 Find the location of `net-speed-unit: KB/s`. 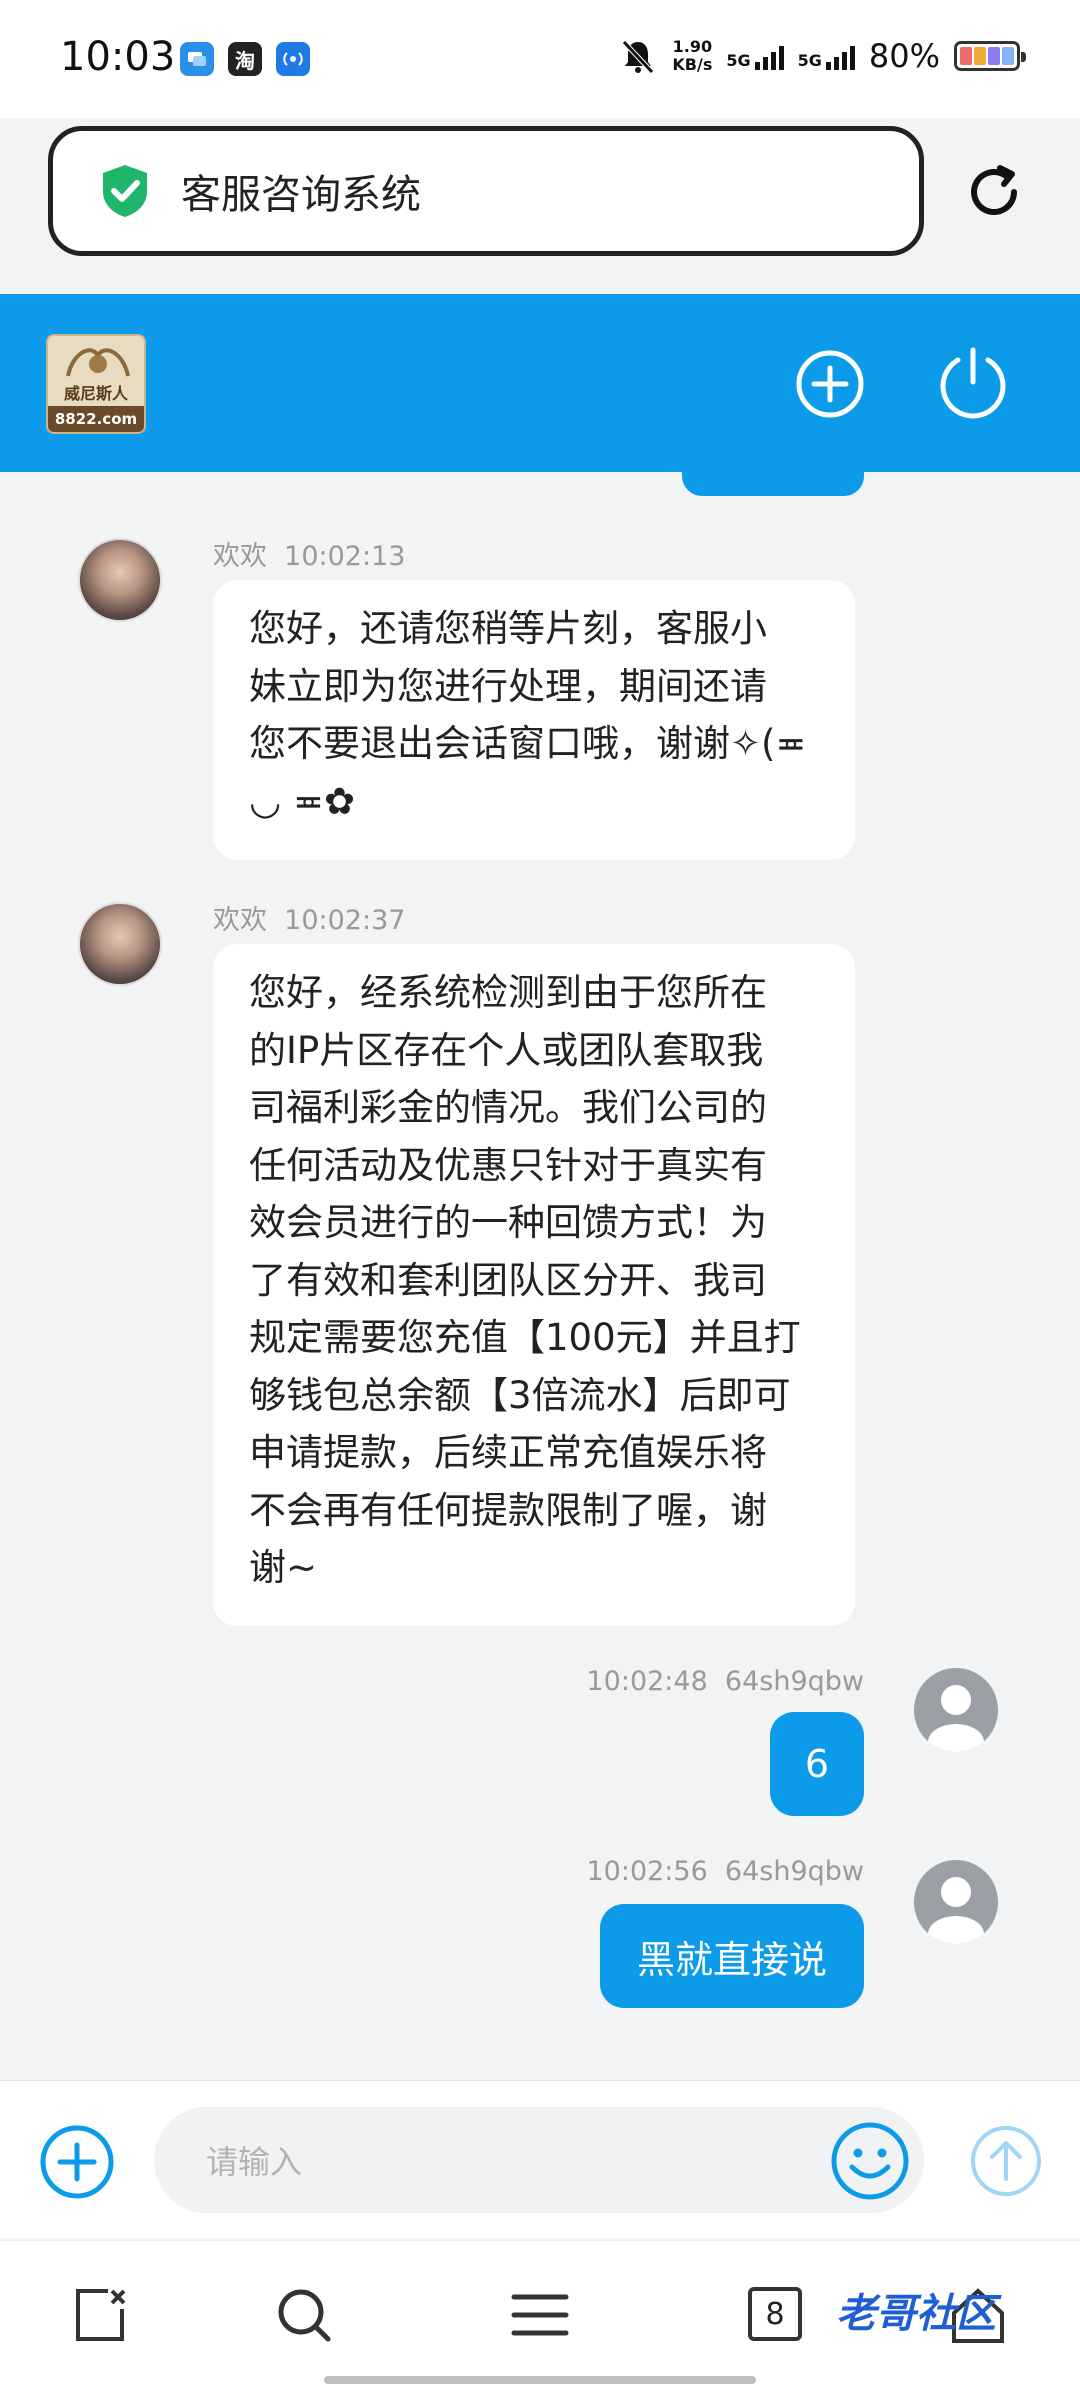

net-speed-unit: KB/s is located at coordinates (692, 64).